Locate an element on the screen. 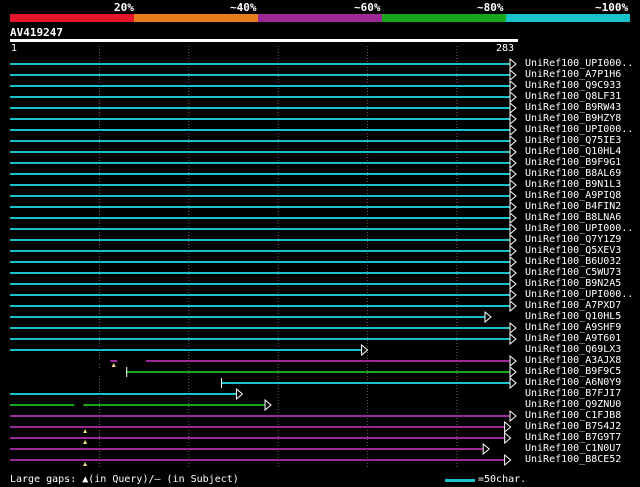 This screenshot has width=640, height=487. hit-label: UniRef100_A9SHF9 is located at coordinates (573, 327).